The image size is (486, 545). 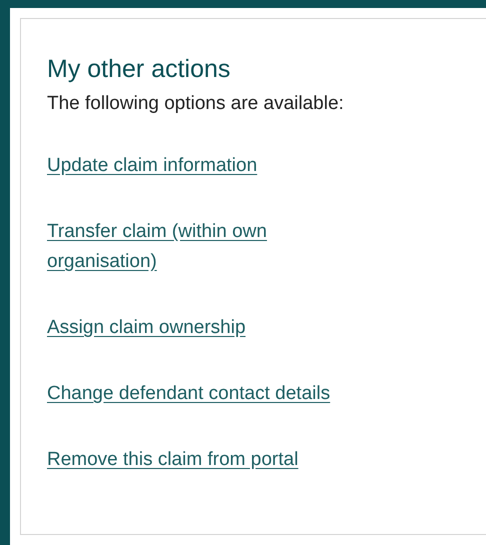 What do you see at coordinates (139, 69) in the screenshot?
I see `section-heading: My other actions` at bounding box center [139, 69].